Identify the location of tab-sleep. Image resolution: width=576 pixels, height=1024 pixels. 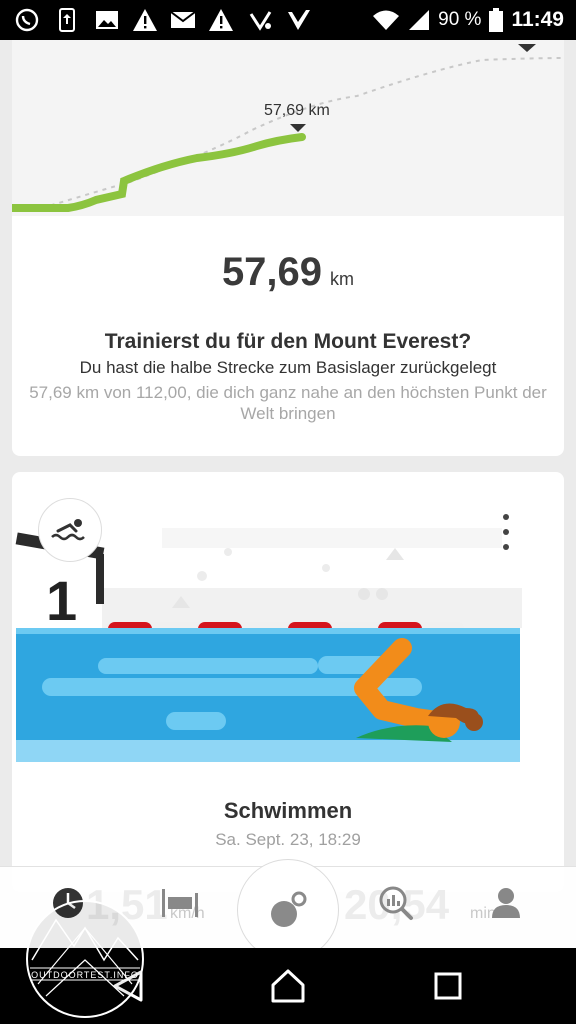
(180, 903).